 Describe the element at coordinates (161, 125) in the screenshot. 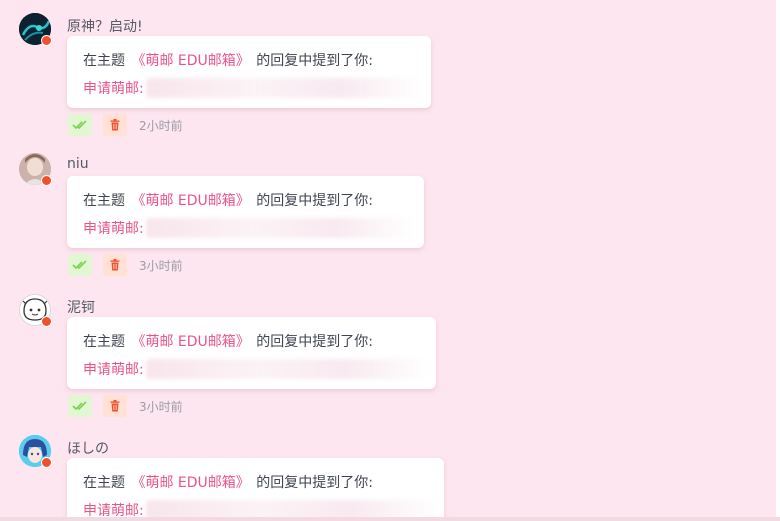

I see `timestamp: 2小时前` at that location.